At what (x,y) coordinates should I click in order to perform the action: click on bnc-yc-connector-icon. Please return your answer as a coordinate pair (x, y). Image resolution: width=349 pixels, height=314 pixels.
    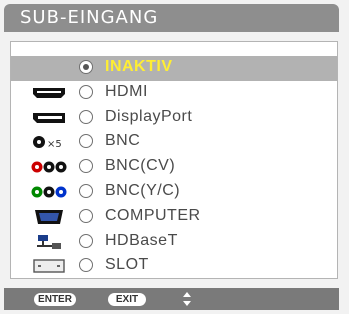
    Looking at the image, I should click on (49, 192).